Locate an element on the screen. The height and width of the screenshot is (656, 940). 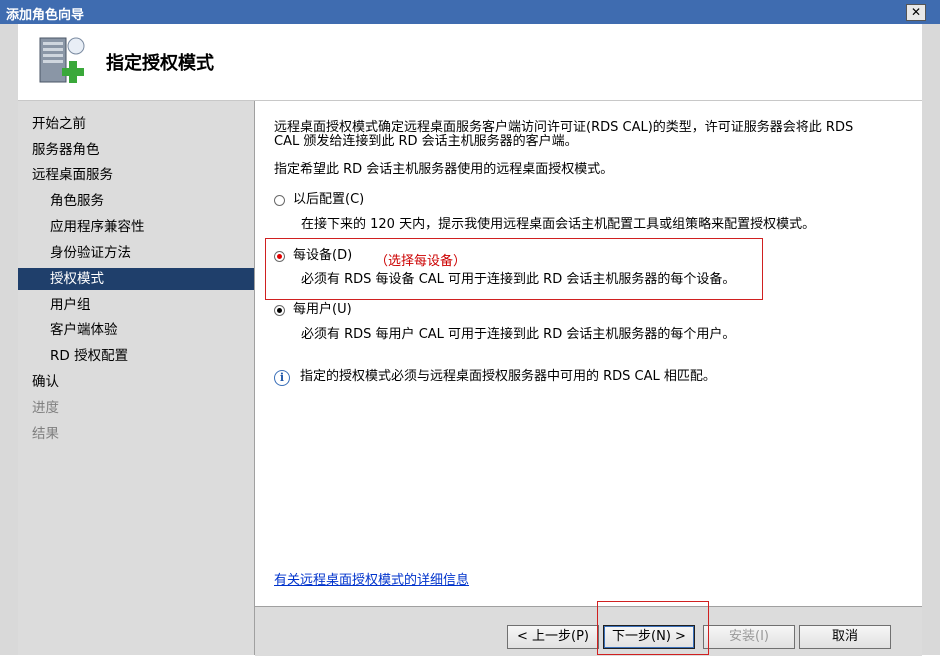
window-frame-left is located at coordinates (9, 339).